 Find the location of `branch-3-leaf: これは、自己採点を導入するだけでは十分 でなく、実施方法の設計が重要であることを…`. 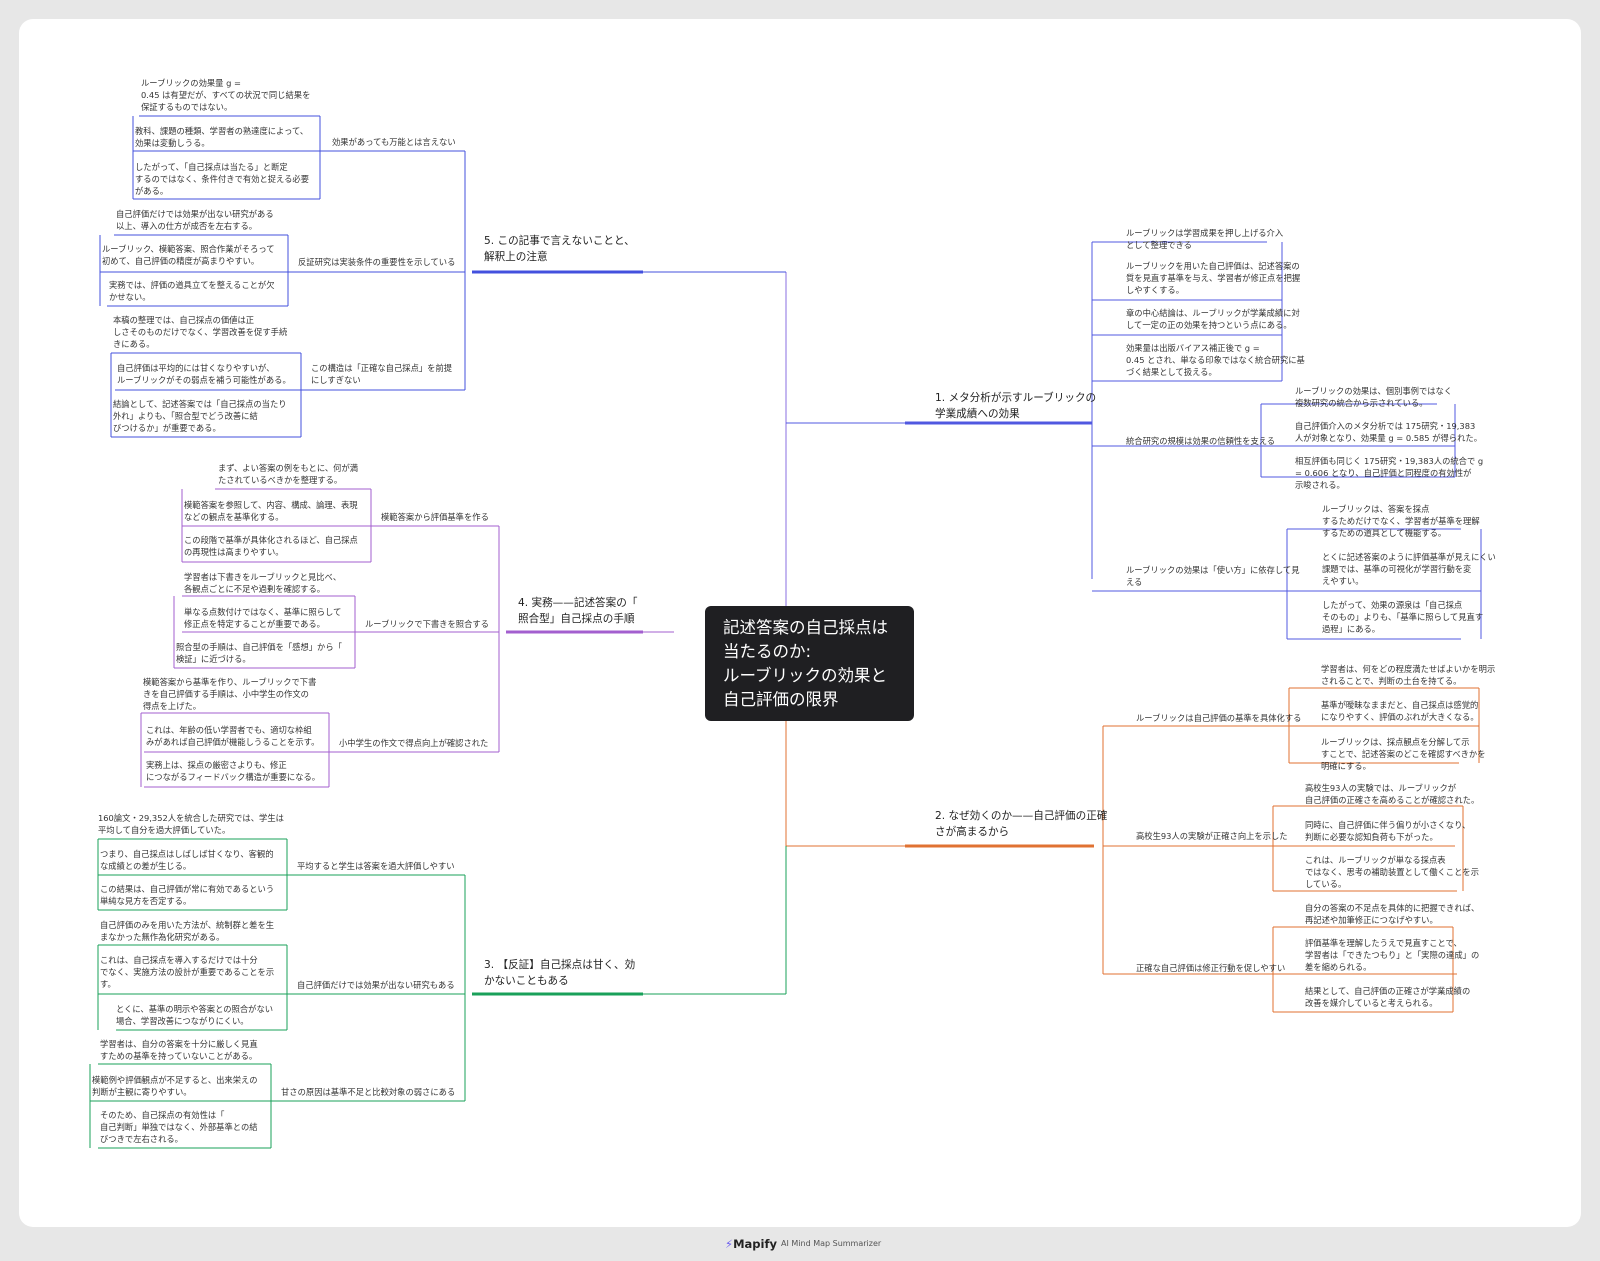

branch-3-leaf: これは、自己採点を導入するだけでは十分 でなく、実施方法の設計が重要であることを… is located at coordinates (187, 972).